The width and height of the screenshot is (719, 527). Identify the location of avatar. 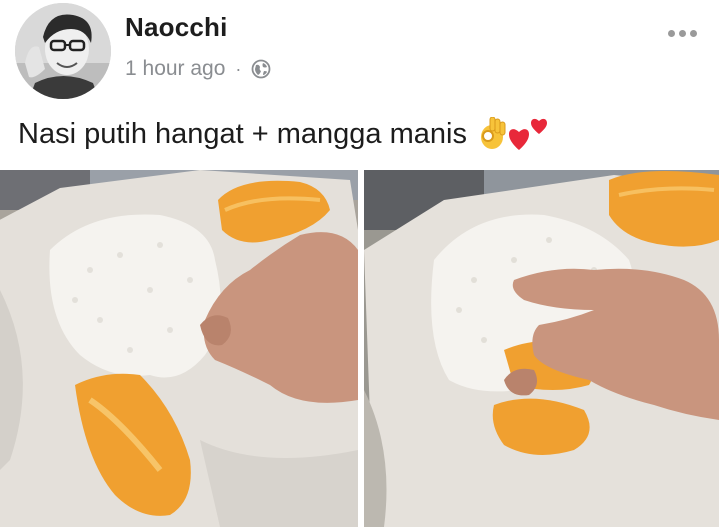
(63, 51).